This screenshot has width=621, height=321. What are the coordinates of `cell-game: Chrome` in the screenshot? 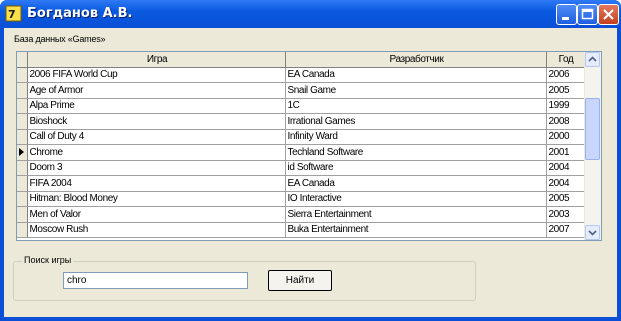 It's located at (156, 152).